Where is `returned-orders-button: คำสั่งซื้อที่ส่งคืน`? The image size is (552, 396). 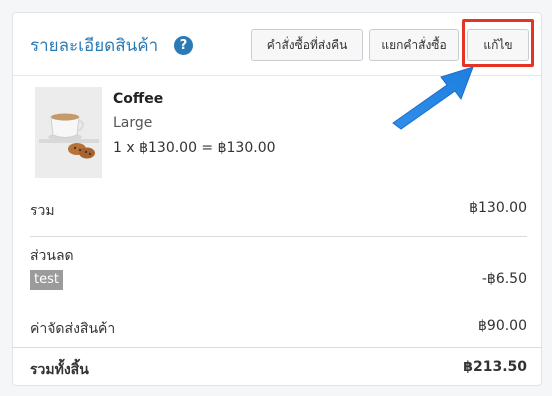 returned-orders-button: คำสั่งซื้อที่ส่งคืน is located at coordinates (307, 45).